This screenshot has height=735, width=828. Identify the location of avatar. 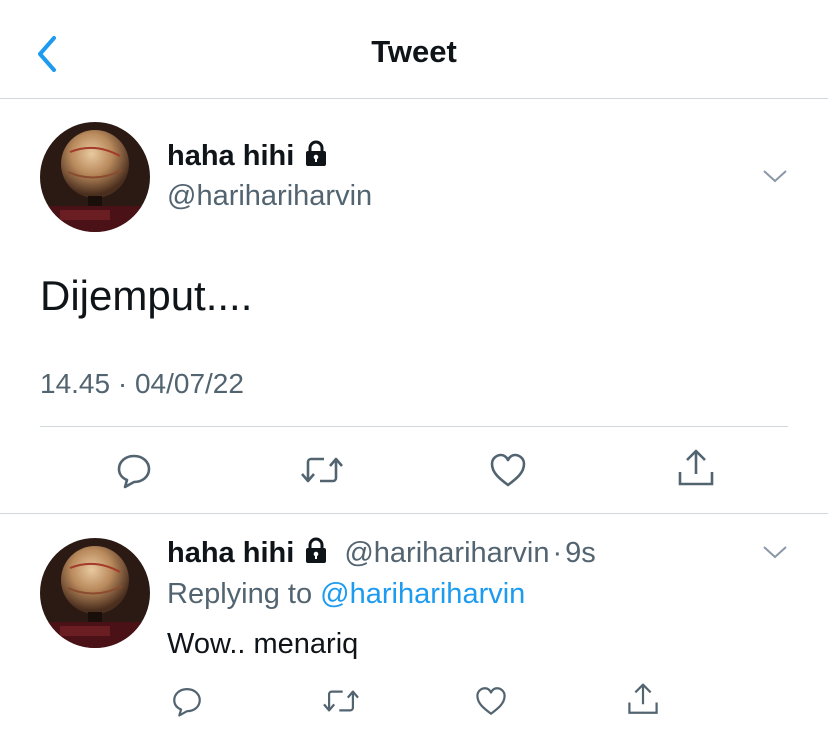
(95, 177).